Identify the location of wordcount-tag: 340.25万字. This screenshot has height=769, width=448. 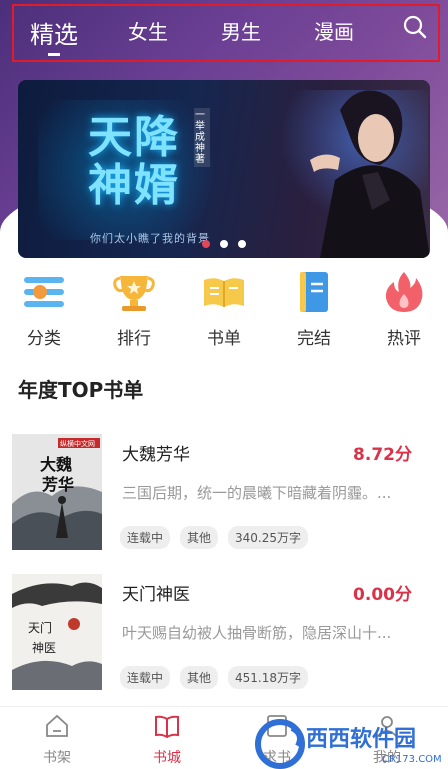
(268, 537).